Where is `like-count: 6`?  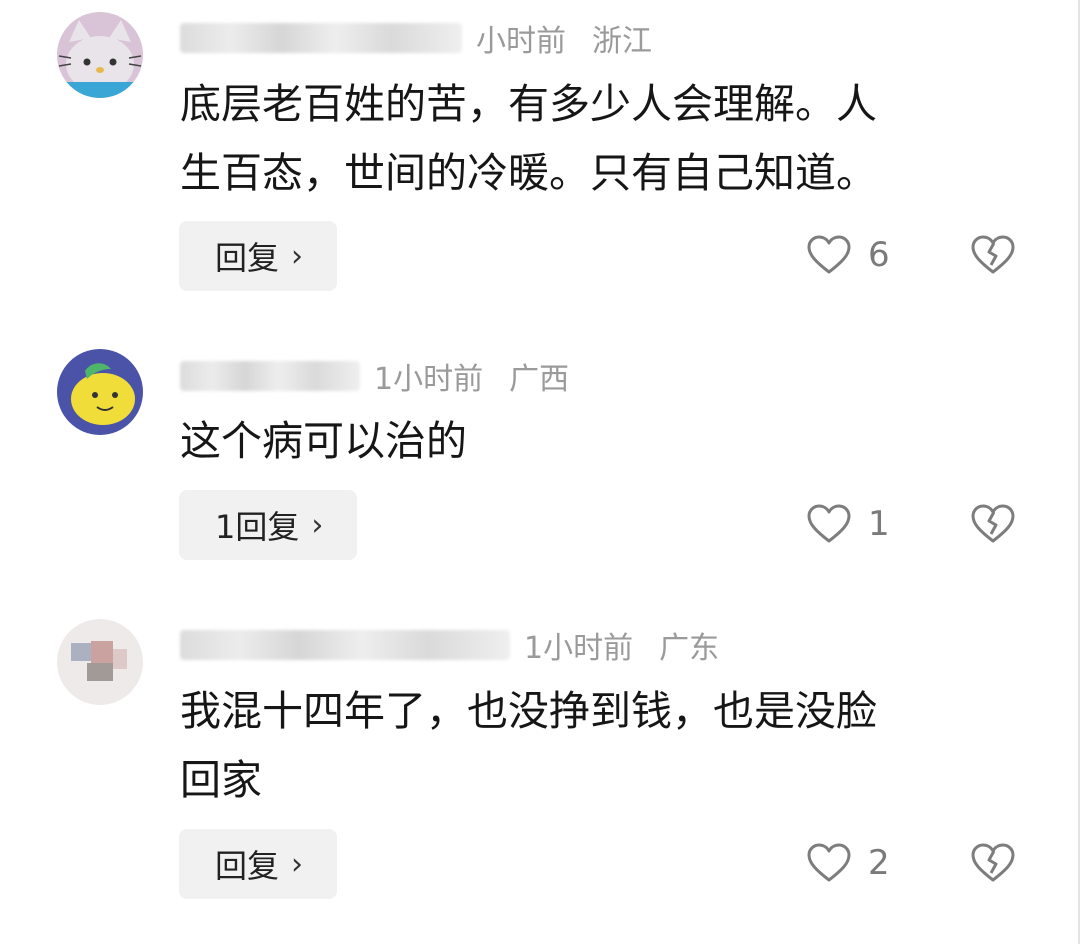 like-count: 6 is located at coordinates (879, 255).